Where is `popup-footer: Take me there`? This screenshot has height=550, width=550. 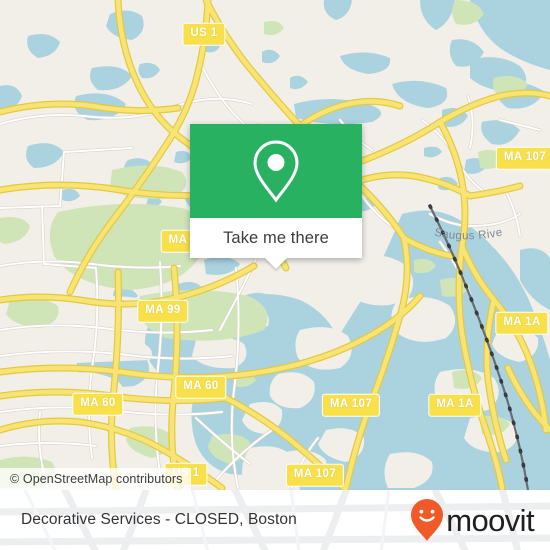
popup-footer: Take me there is located at coordinates (276, 238).